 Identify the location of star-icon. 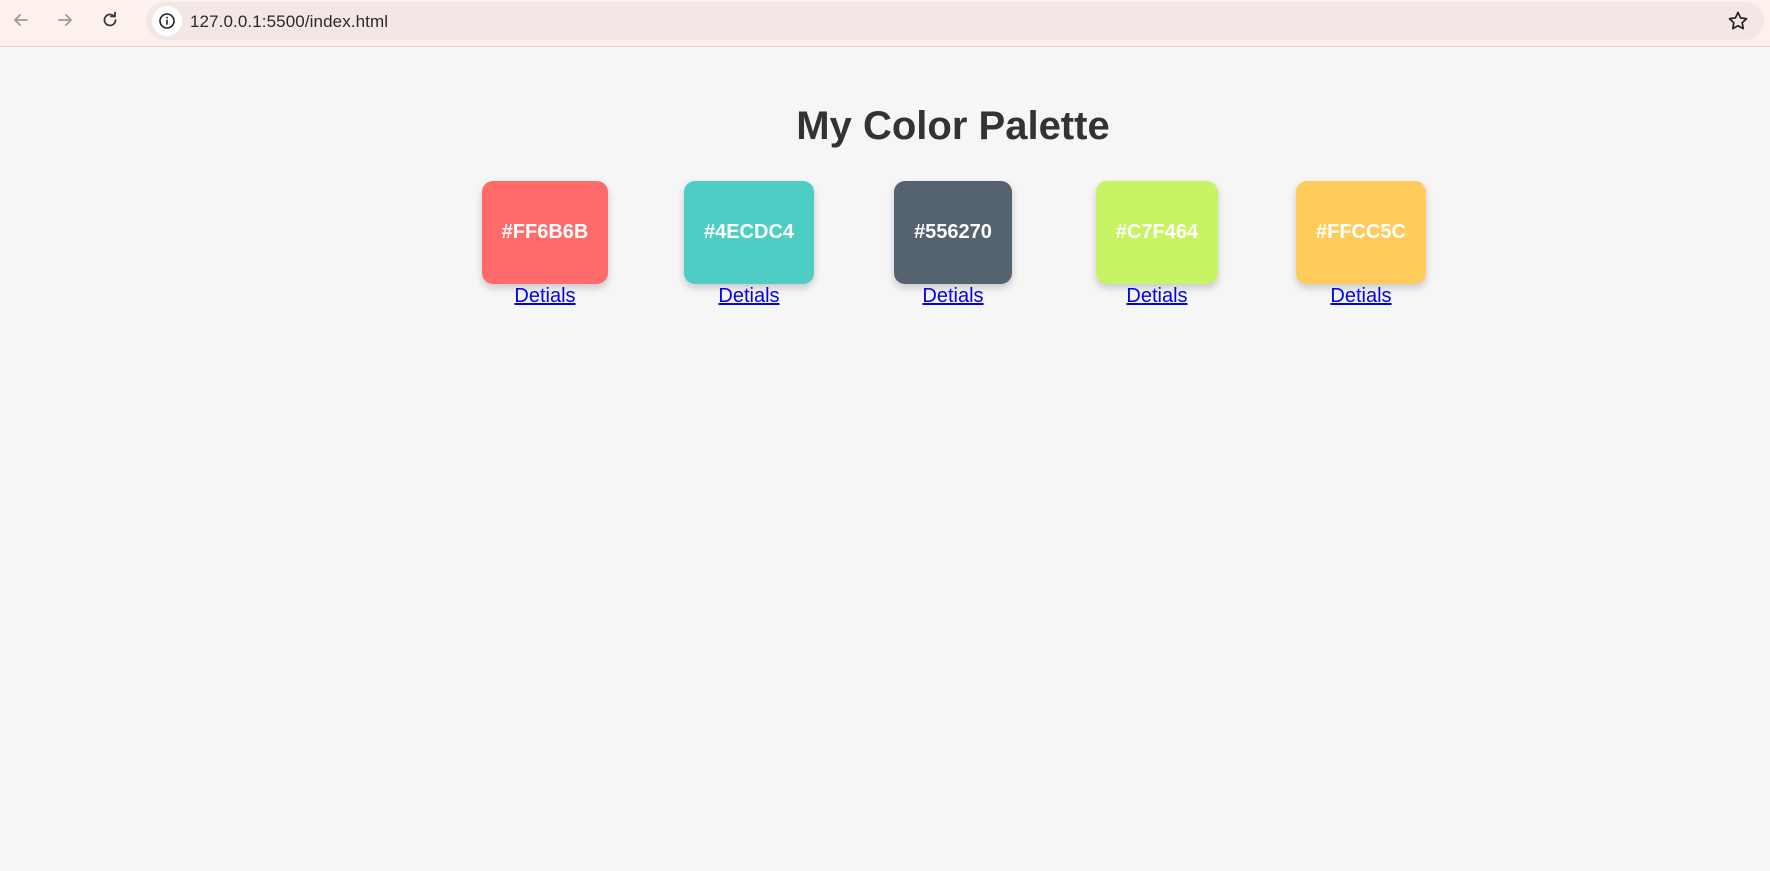
(1738, 21).